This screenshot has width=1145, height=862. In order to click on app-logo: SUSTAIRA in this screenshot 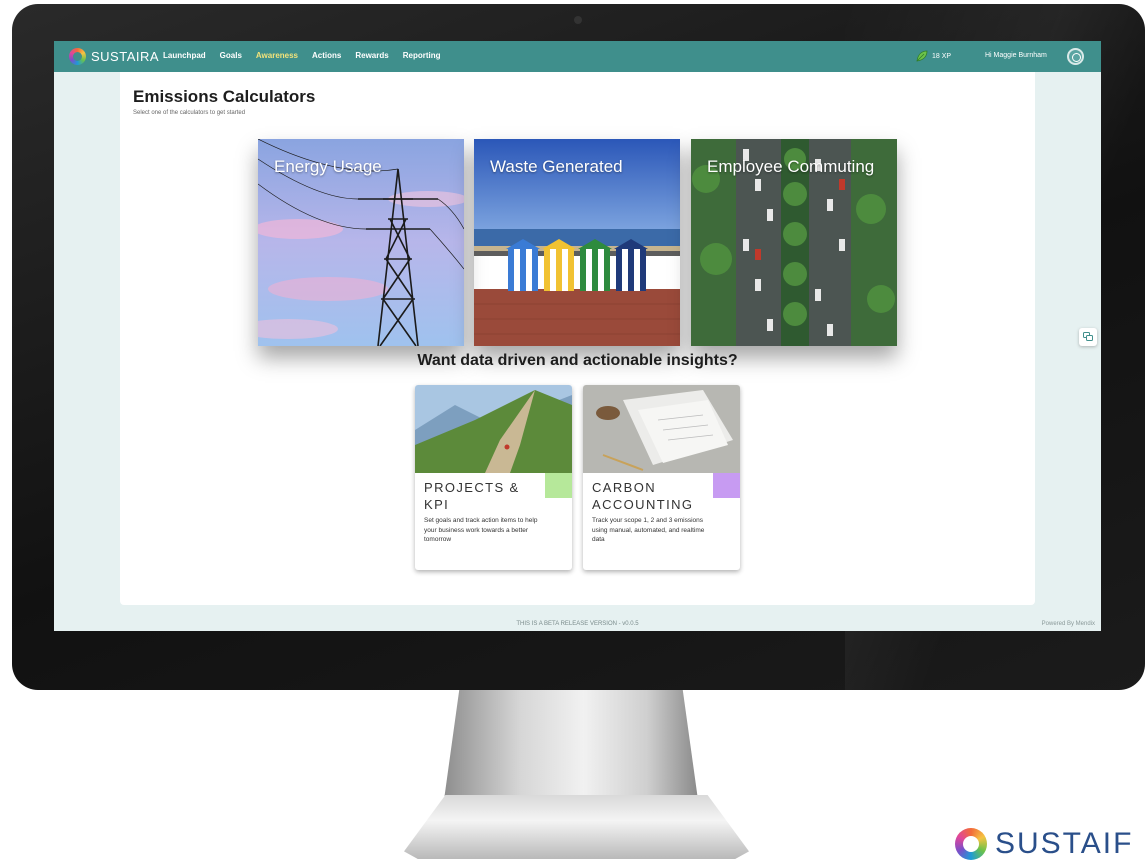, I will do `click(114, 56)`.